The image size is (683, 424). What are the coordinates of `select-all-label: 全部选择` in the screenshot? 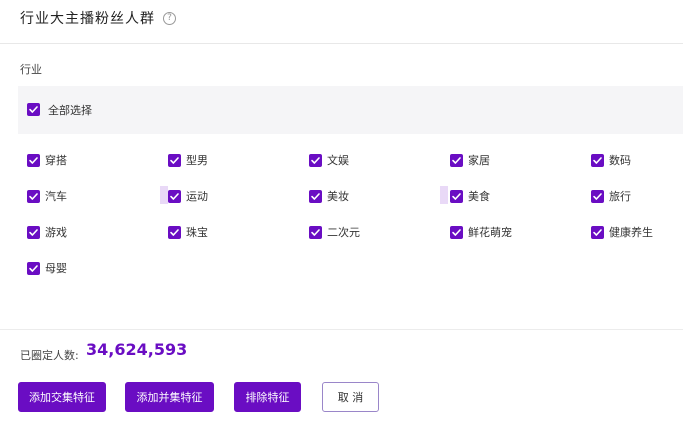 It's located at (70, 110).